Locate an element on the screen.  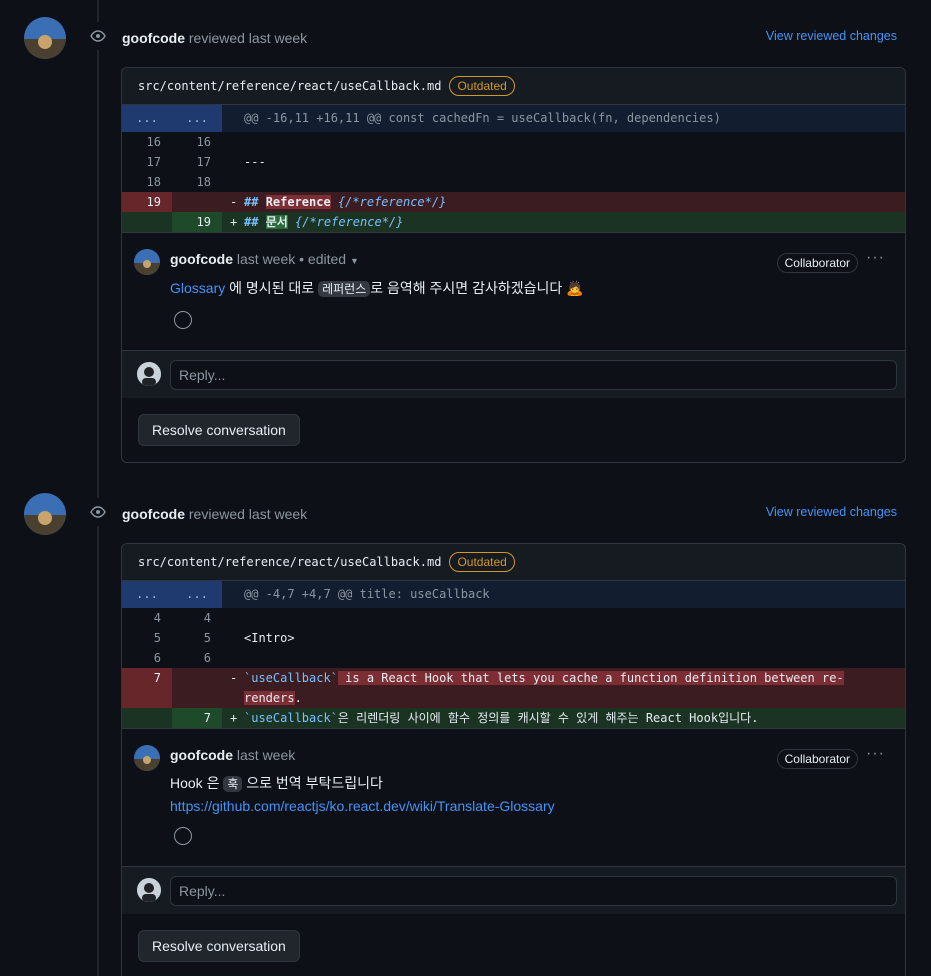
code-token: ## is located at coordinates (255, 222).